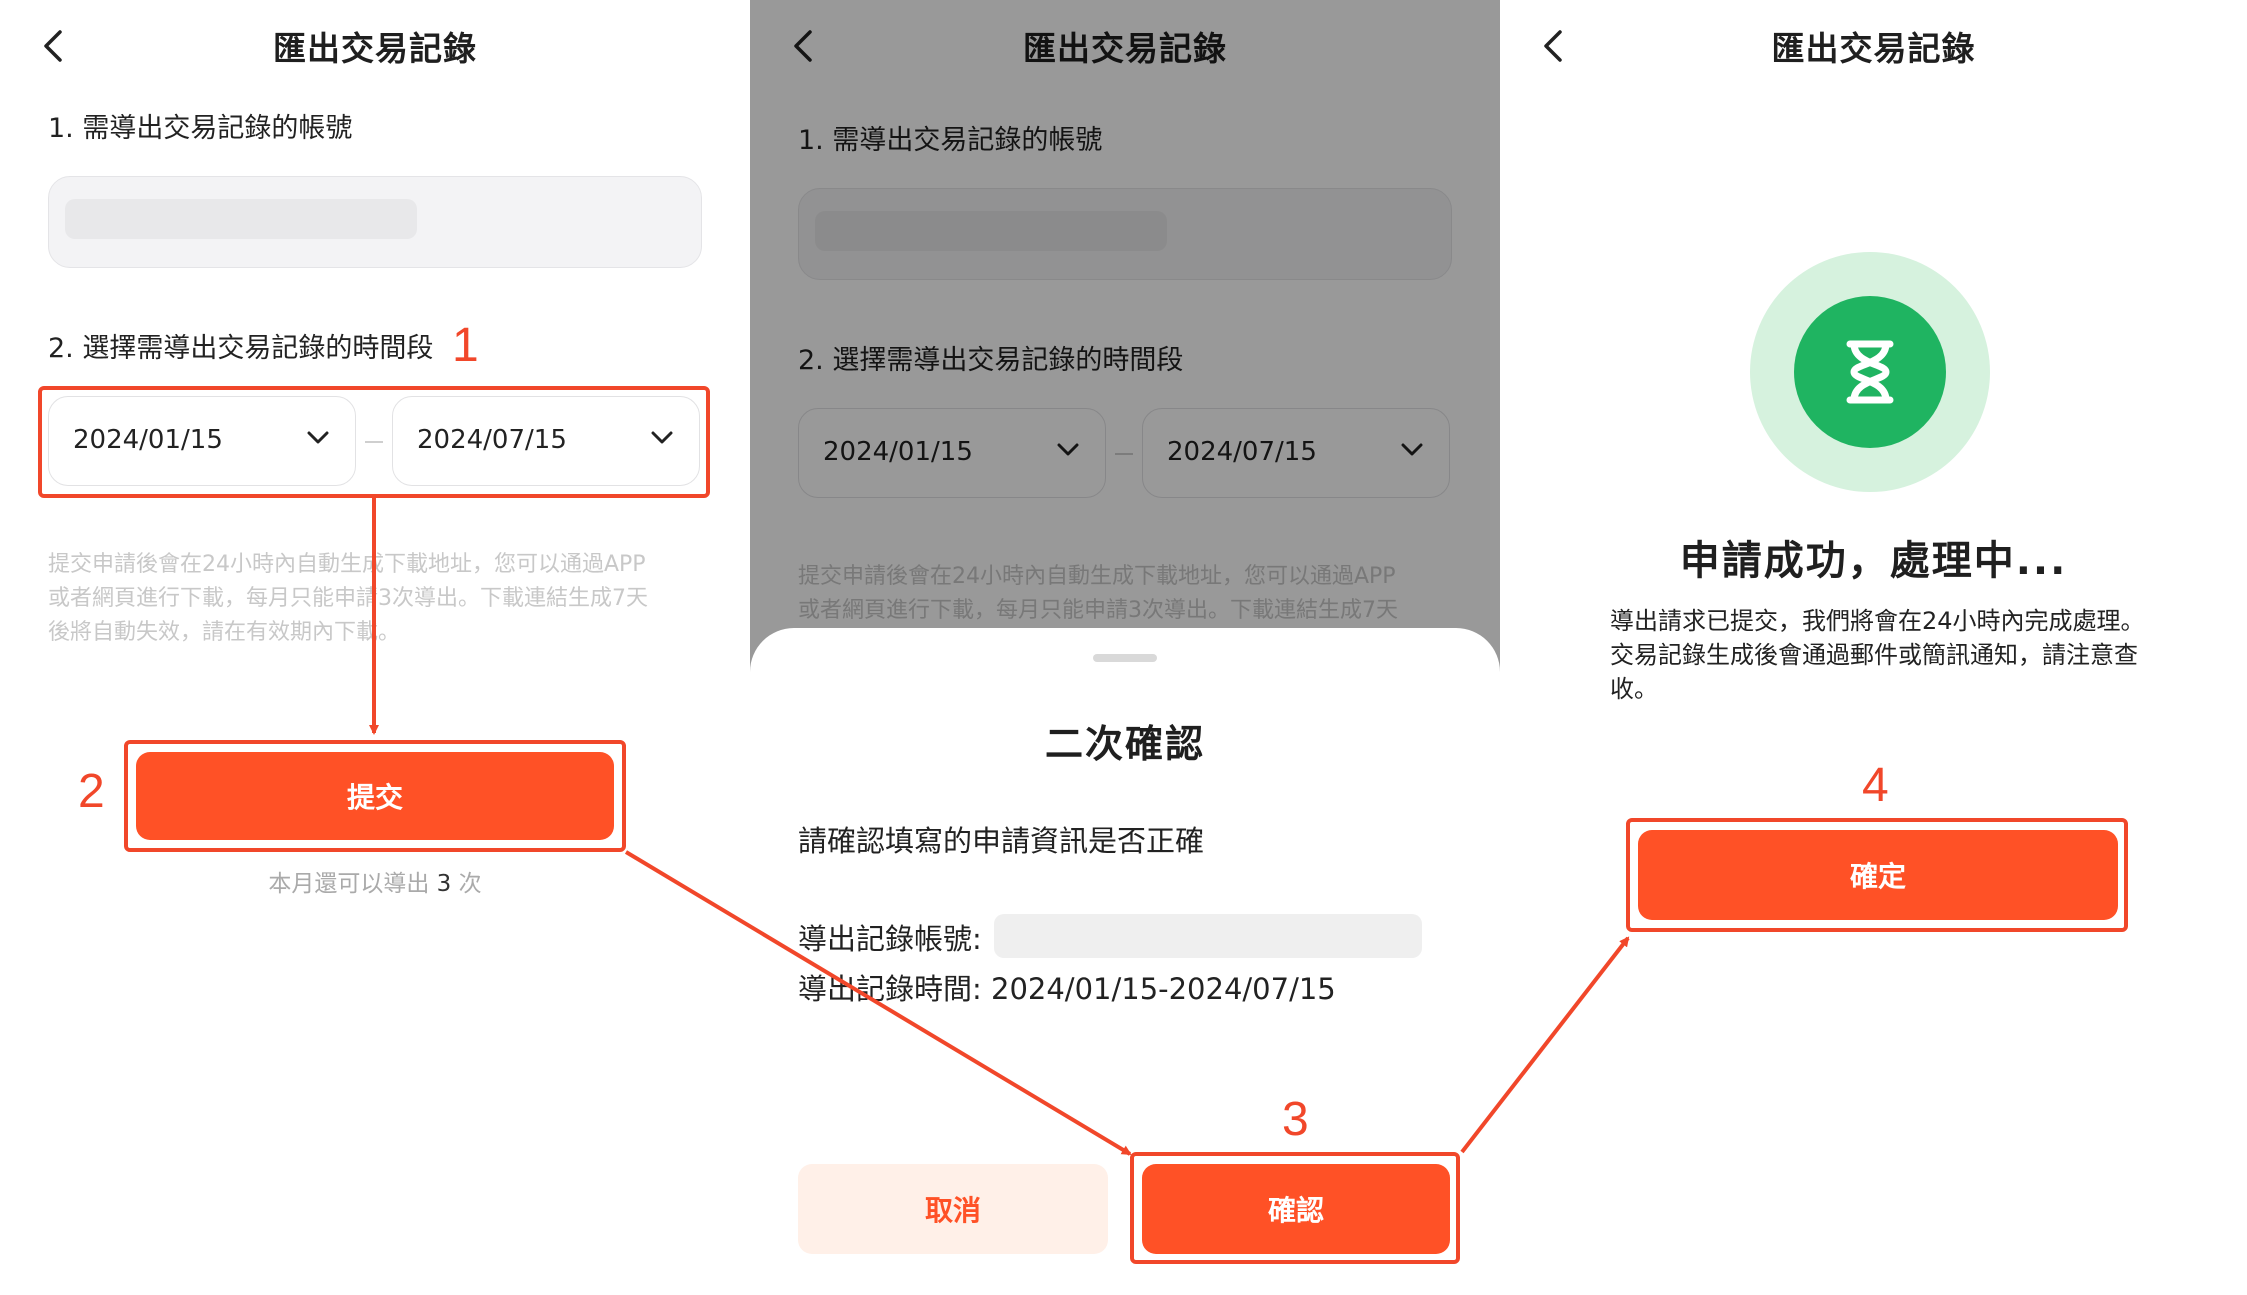  What do you see at coordinates (444, 884) in the screenshot?
I see `remaining-count: 3` at bounding box center [444, 884].